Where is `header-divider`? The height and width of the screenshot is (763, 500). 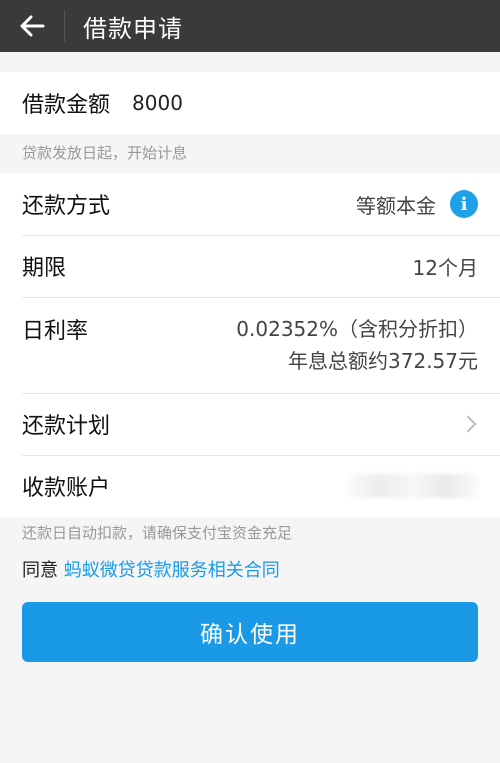
header-divider is located at coordinates (64, 26).